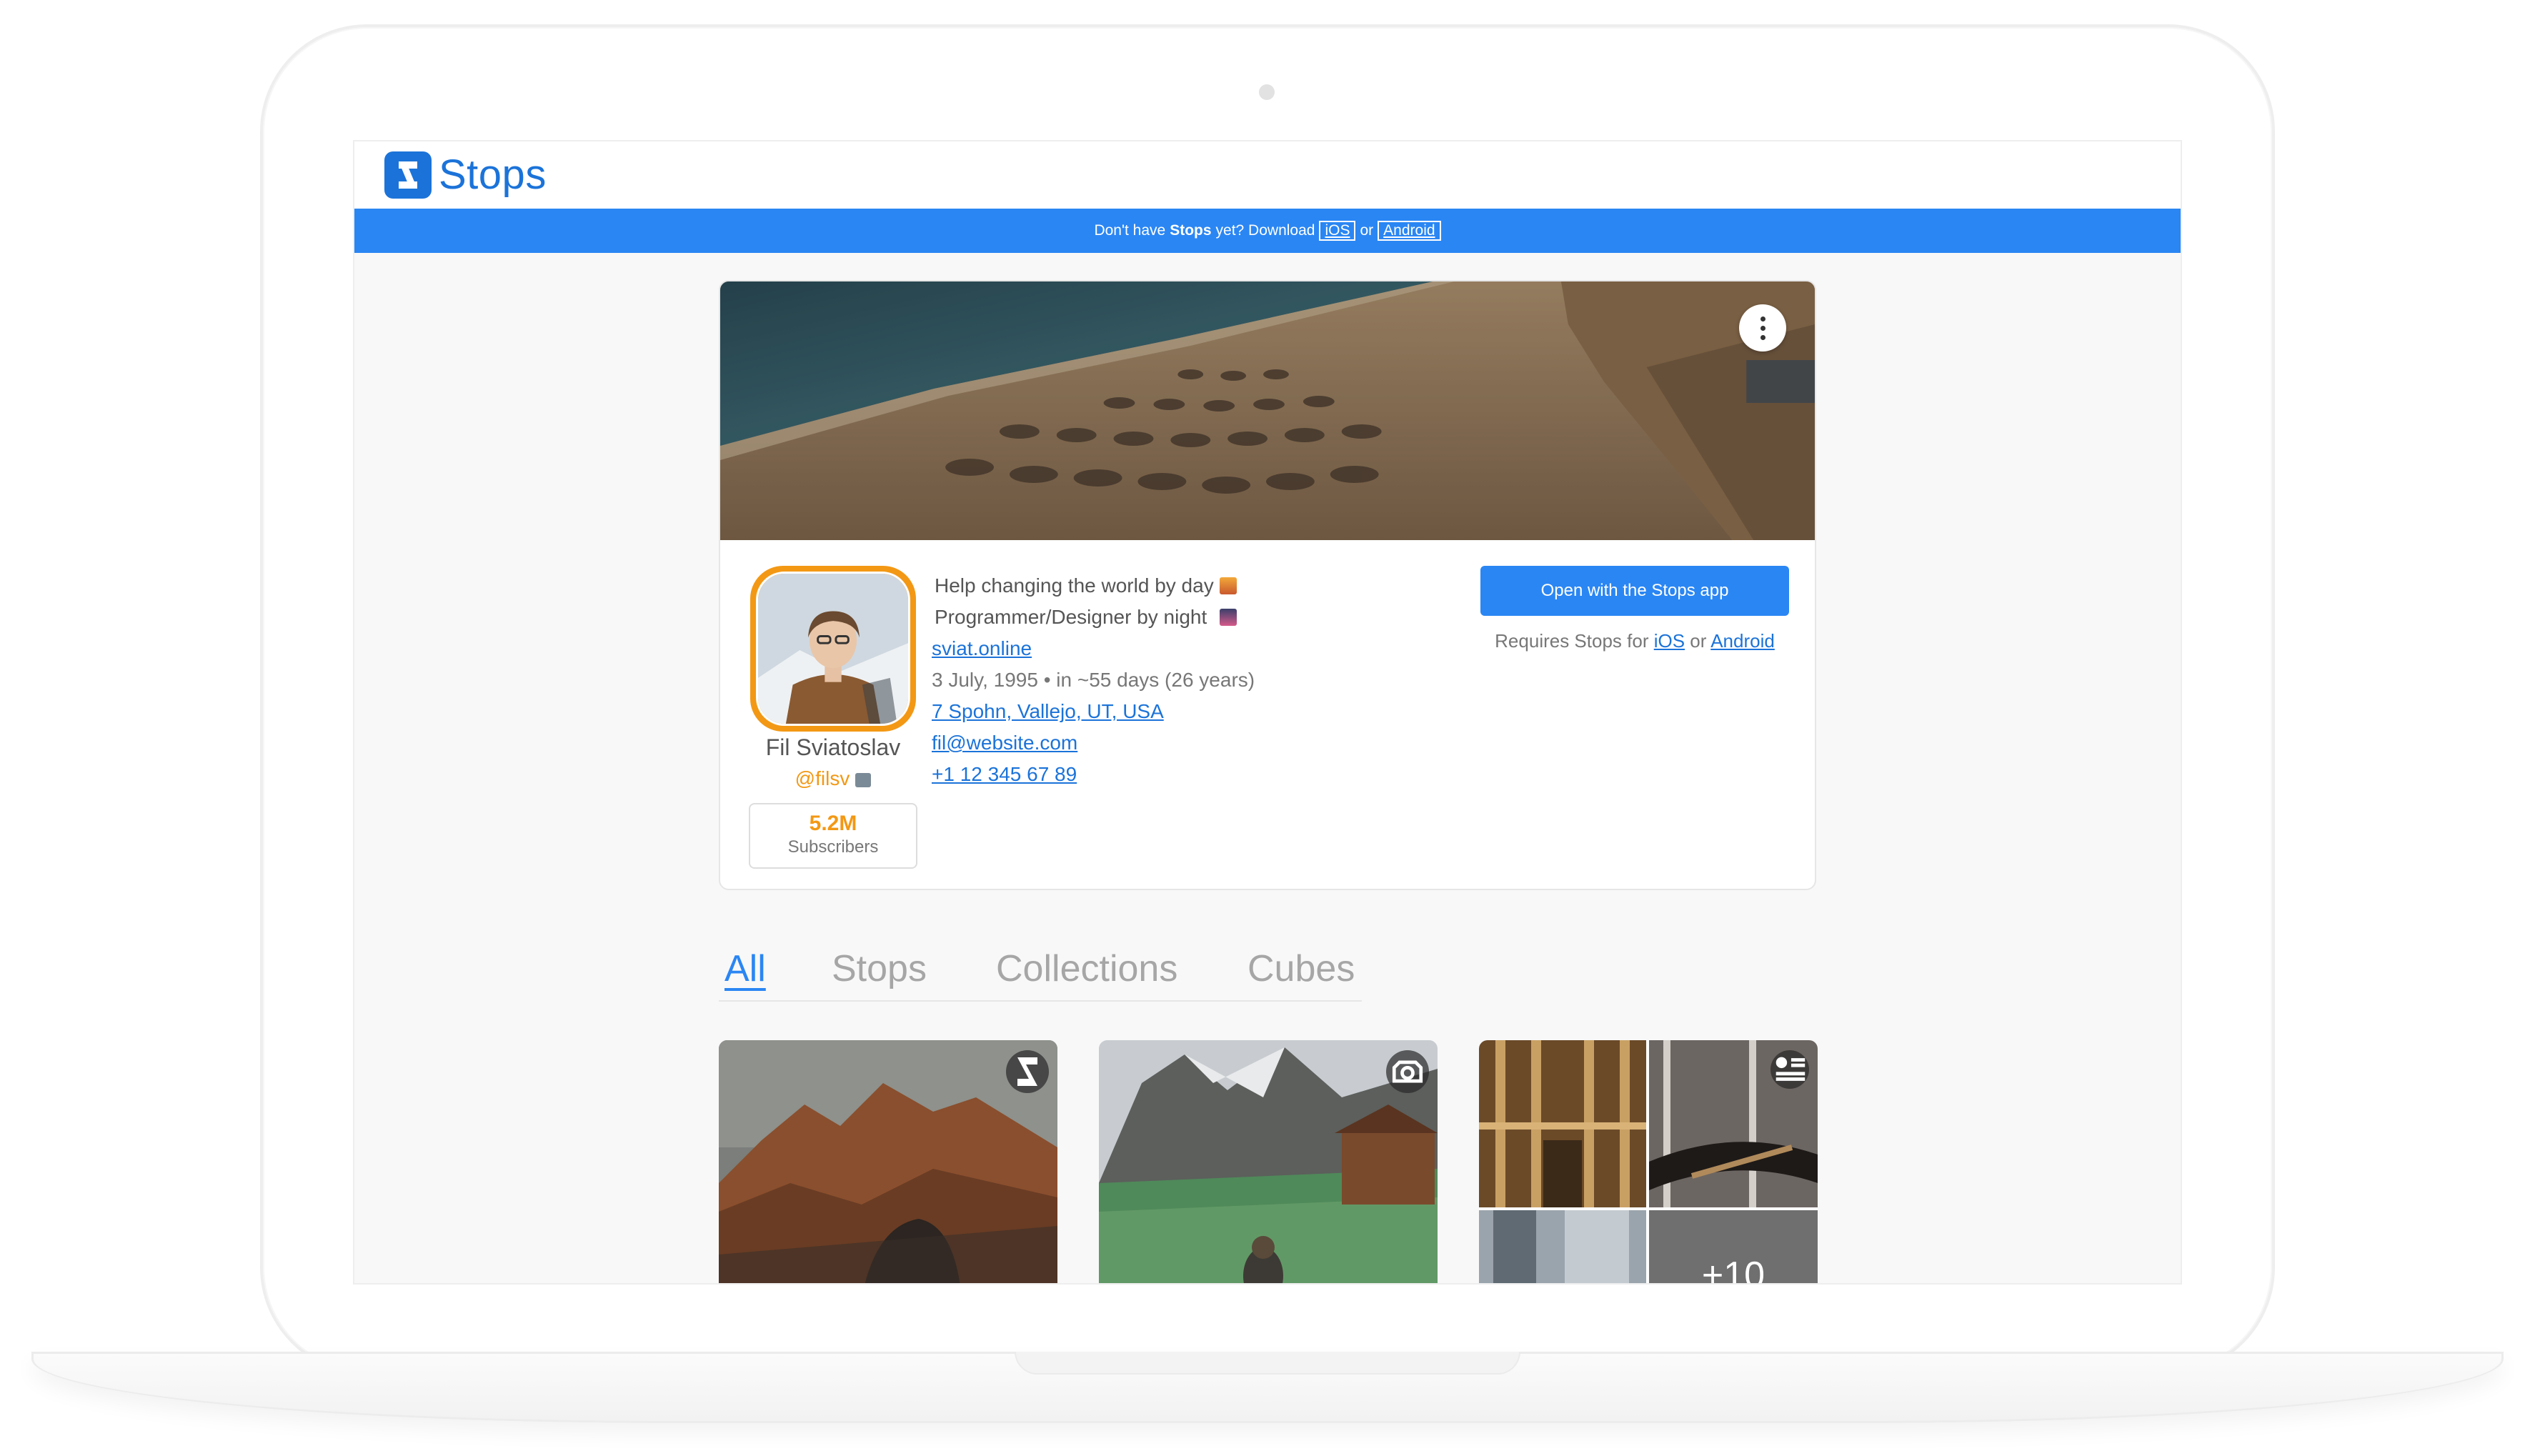  What do you see at coordinates (1268, 1161) in the screenshot?
I see `grid-item-lake` at bounding box center [1268, 1161].